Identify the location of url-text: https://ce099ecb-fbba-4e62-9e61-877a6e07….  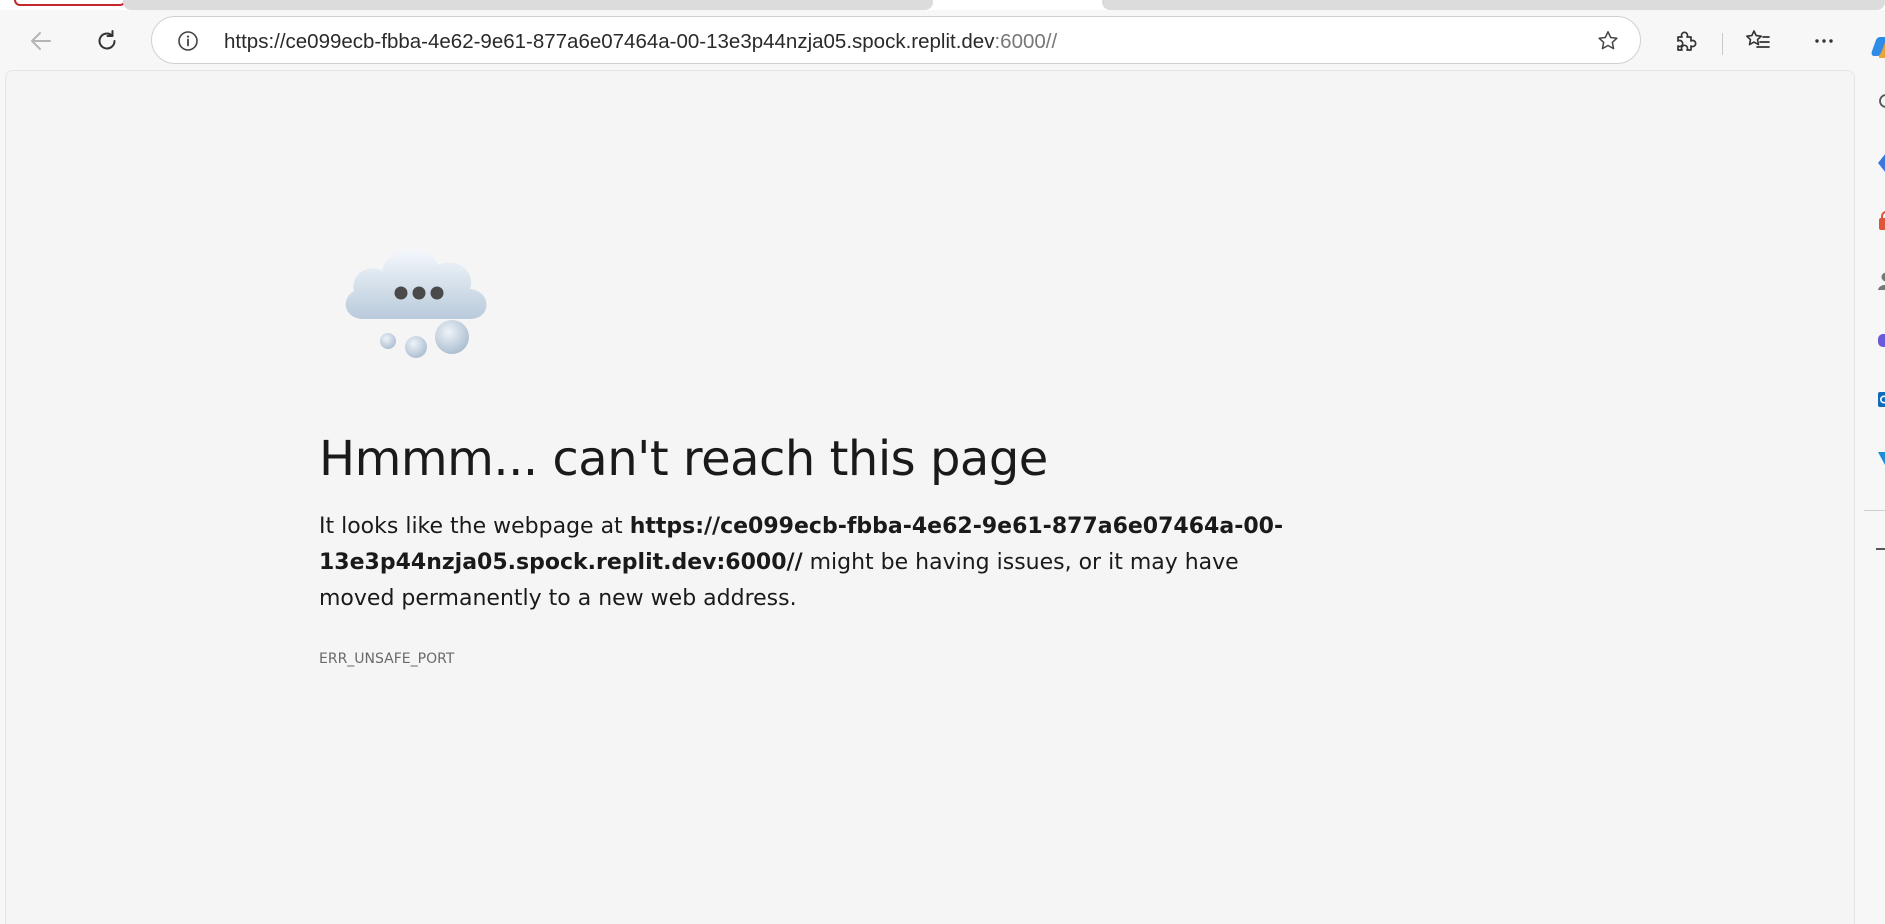
(640, 42).